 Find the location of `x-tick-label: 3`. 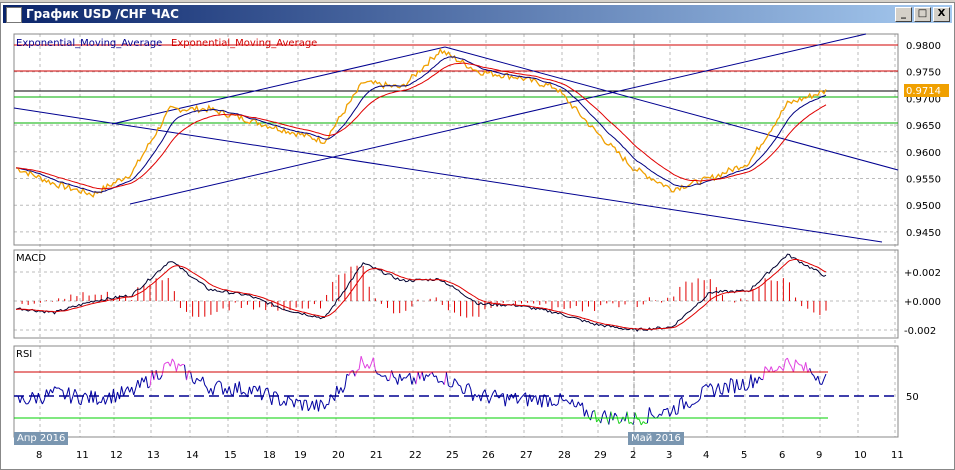

x-tick-label: 3 is located at coordinates (669, 455).